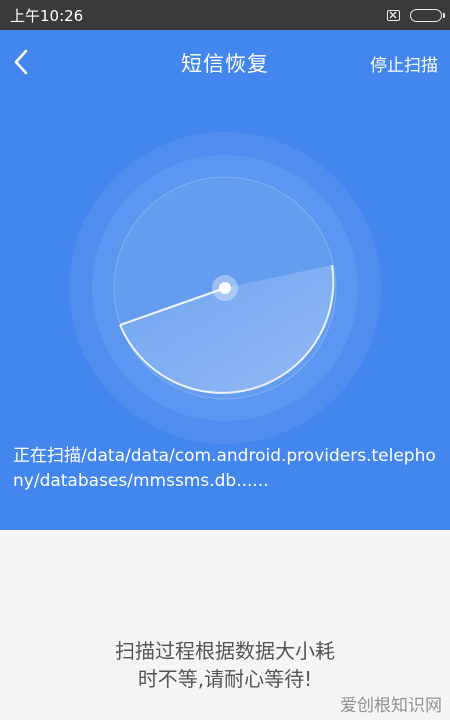  I want to click on no-sim-icon, so click(393, 15).